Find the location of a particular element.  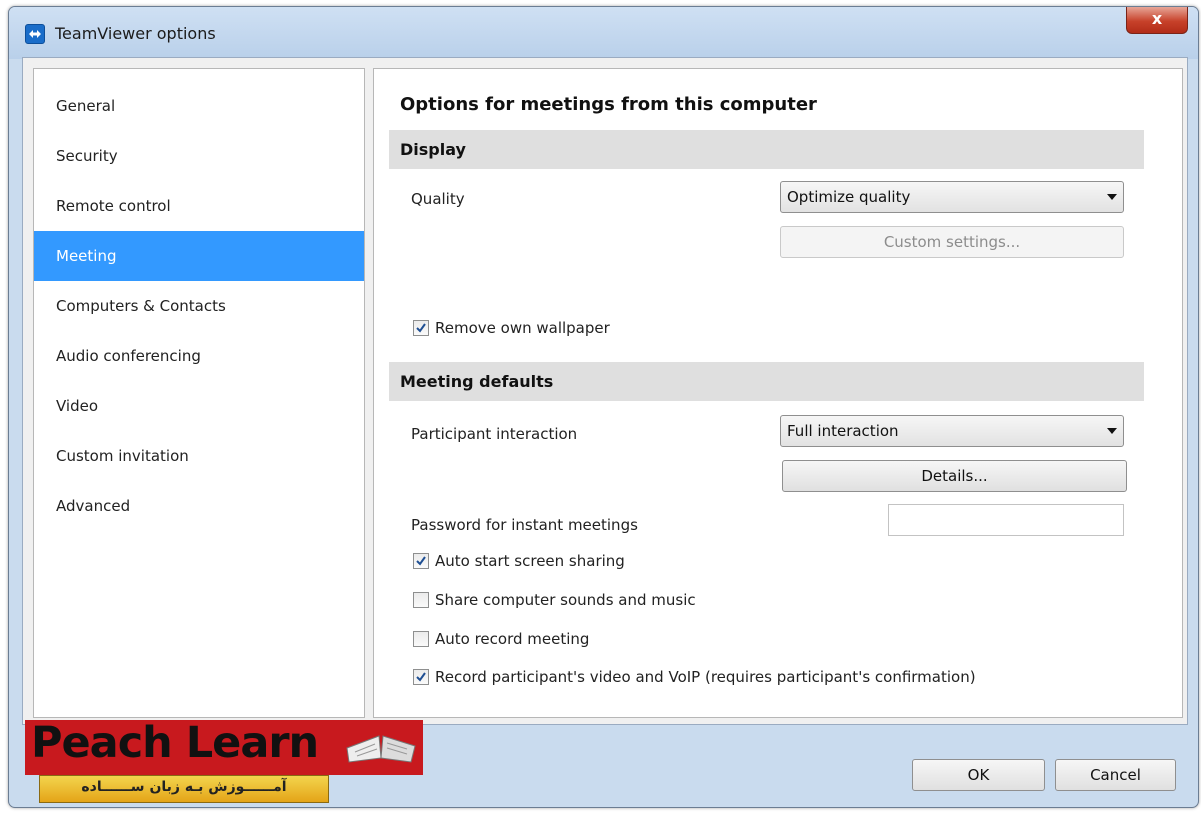

quality-label: Quality is located at coordinates (438, 199).